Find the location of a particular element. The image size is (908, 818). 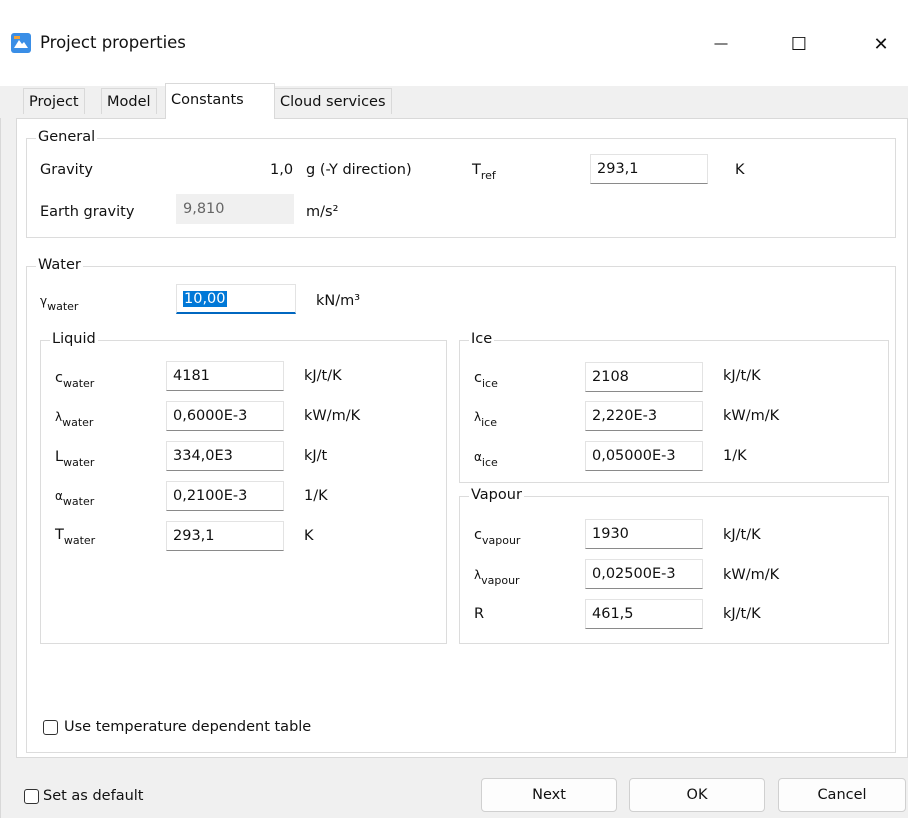

liquid-c-unit: kJ/t/K is located at coordinates (323, 376).